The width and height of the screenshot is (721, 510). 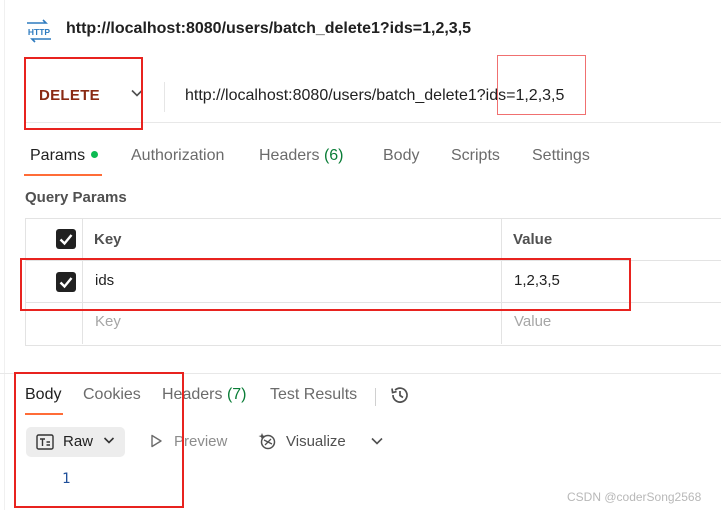 What do you see at coordinates (164, 97) in the screenshot?
I see `method-url-divider` at bounding box center [164, 97].